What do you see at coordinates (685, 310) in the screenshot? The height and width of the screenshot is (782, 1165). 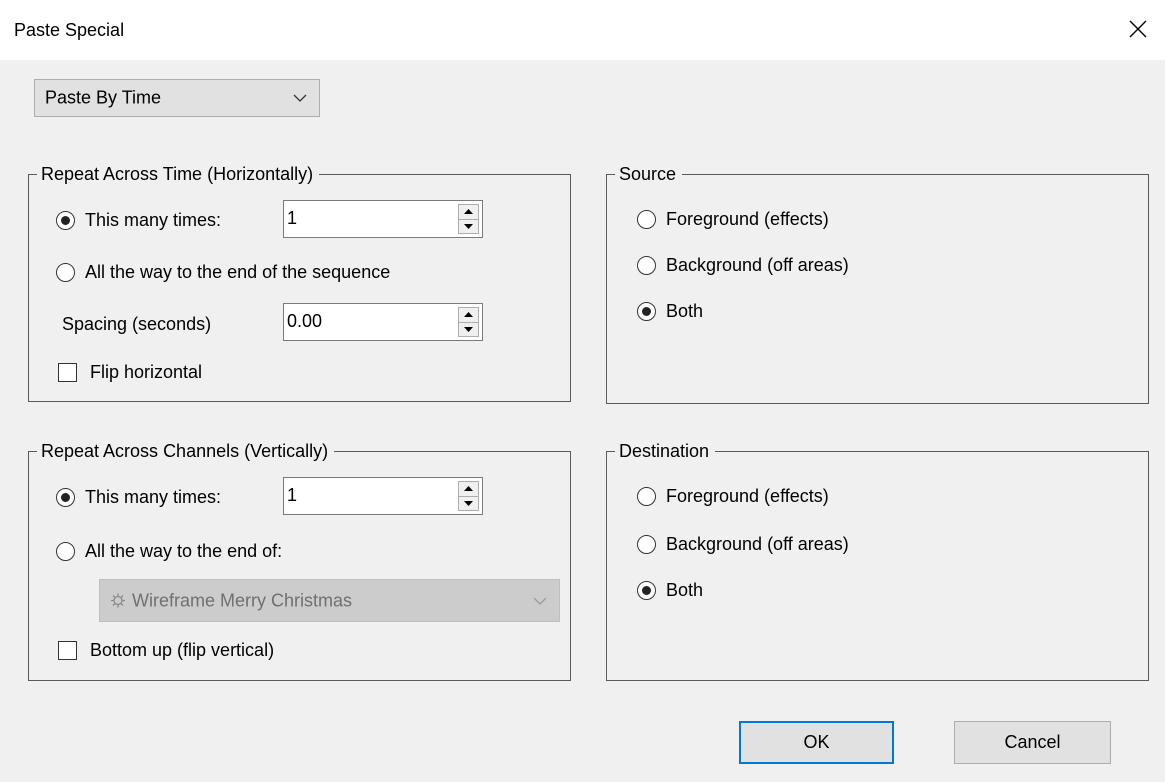 I see `source-both-label: Both` at bounding box center [685, 310].